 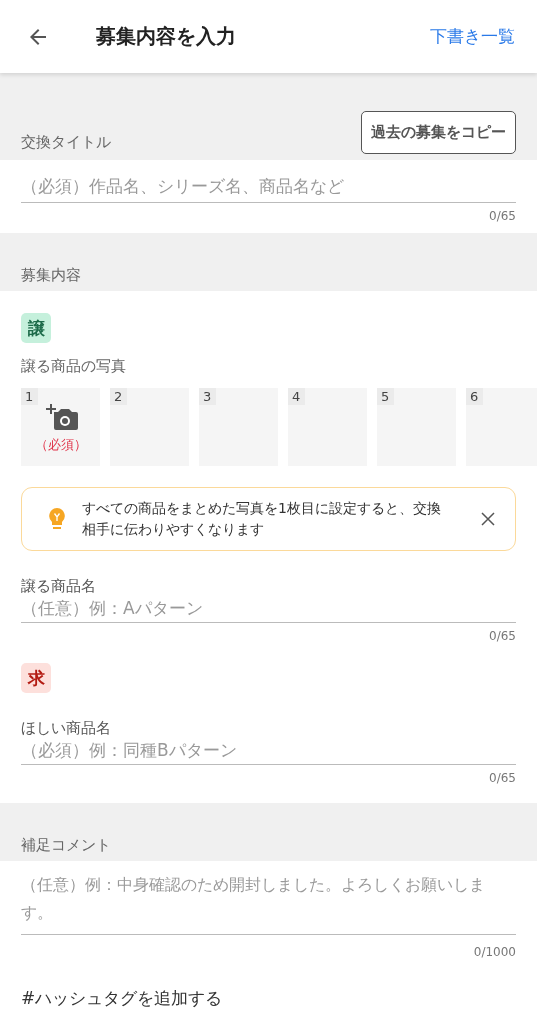 What do you see at coordinates (494, 952) in the screenshot?
I see `character-count: 0/1000` at bounding box center [494, 952].